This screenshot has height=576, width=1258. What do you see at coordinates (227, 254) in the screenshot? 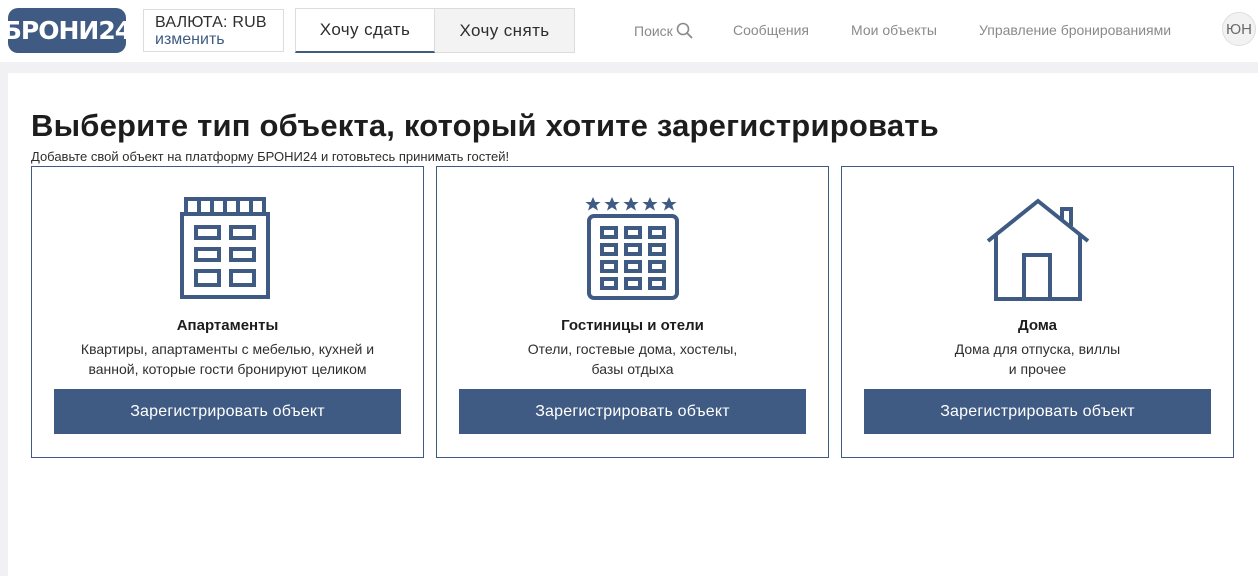
I see `apartment-building-icon` at bounding box center [227, 254].